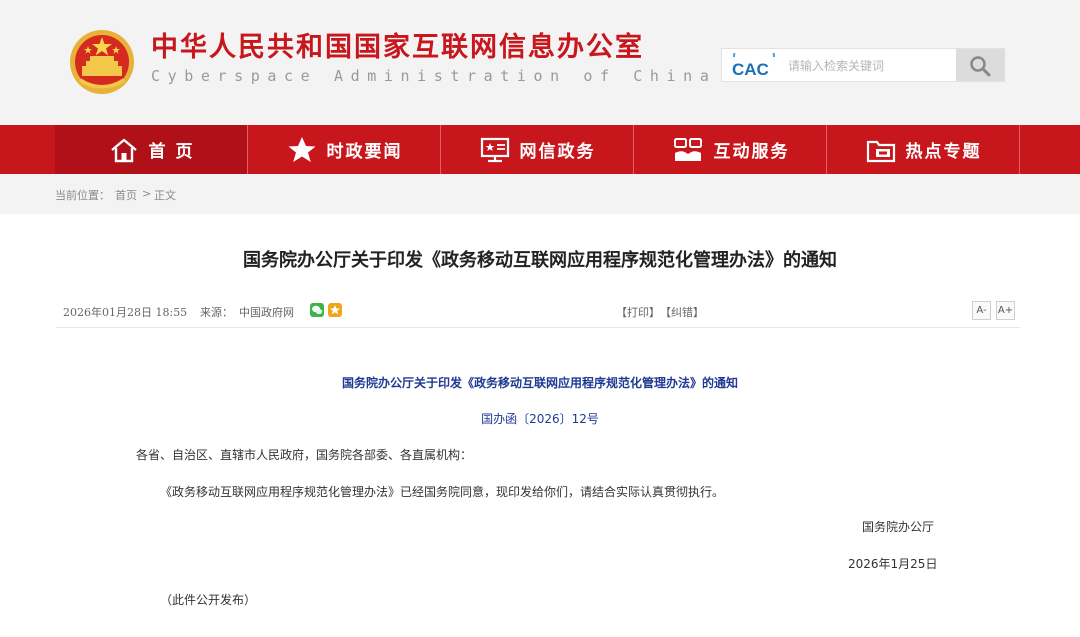 The width and height of the screenshot is (1080, 637). I want to click on nav-item-label: 首 页, so click(171, 152).